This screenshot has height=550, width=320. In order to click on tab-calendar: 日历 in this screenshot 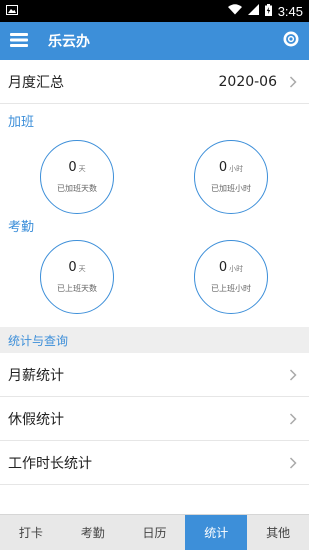, I will do `click(155, 532)`.